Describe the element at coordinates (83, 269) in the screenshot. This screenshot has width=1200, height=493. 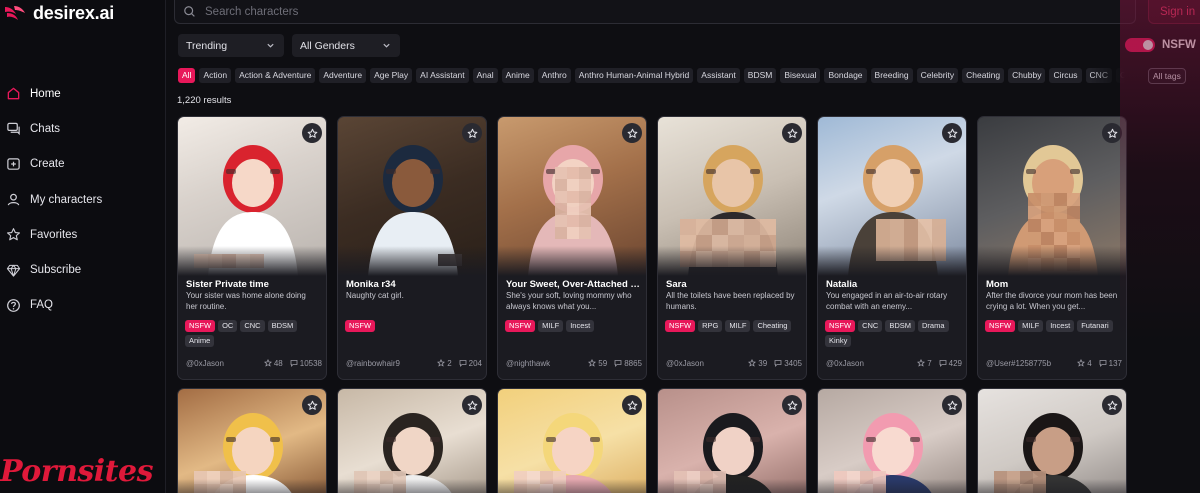
I see `sidebar-item-subscribe: Subscribe` at that location.